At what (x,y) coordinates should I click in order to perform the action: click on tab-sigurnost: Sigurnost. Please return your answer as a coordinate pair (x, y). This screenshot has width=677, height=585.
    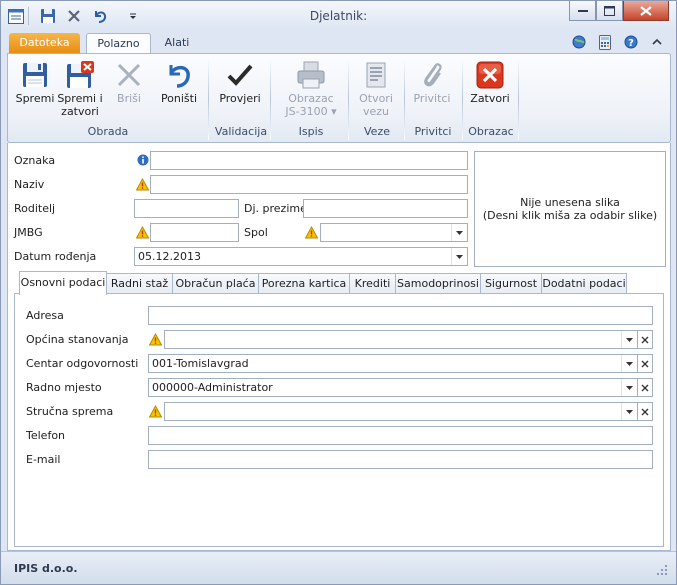
    Looking at the image, I should click on (511, 283).